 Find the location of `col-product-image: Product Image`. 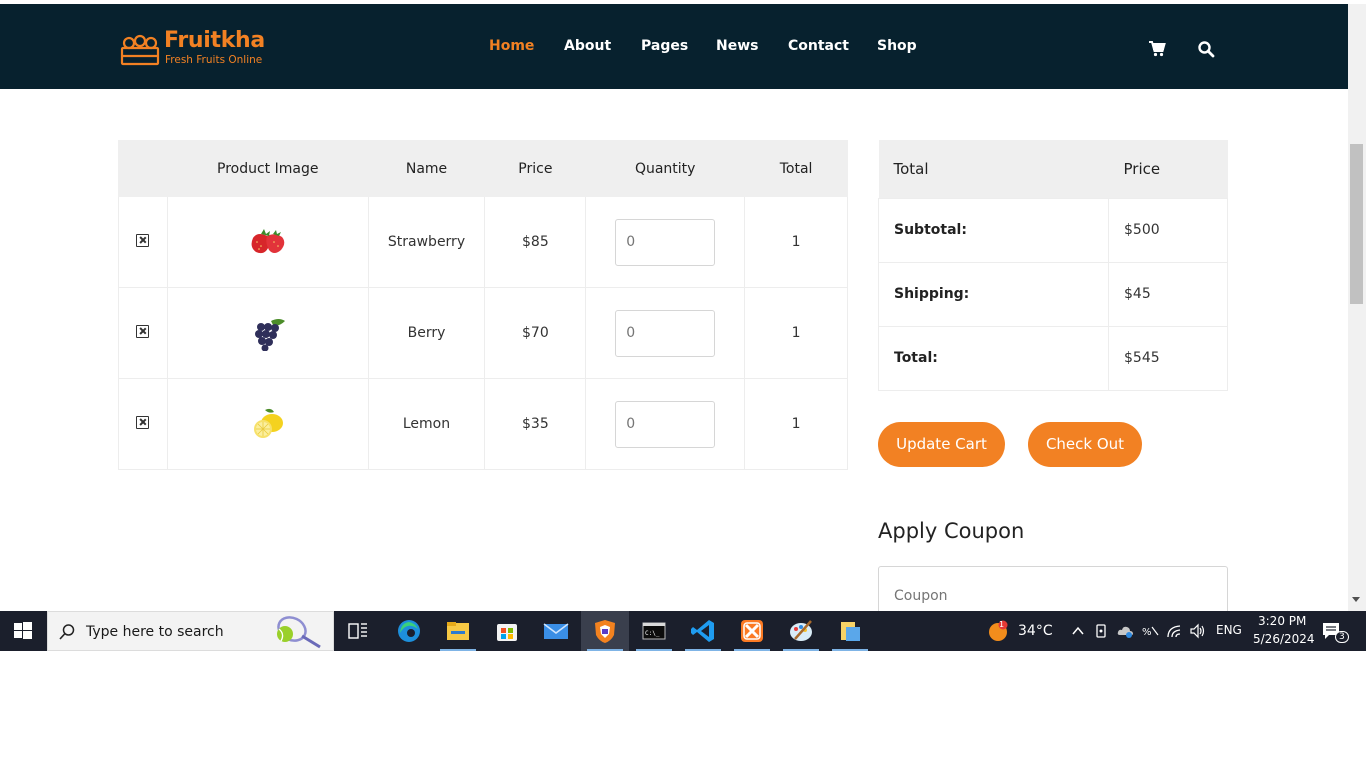

col-product-image: Product Image is located at coordinates (267, 168).